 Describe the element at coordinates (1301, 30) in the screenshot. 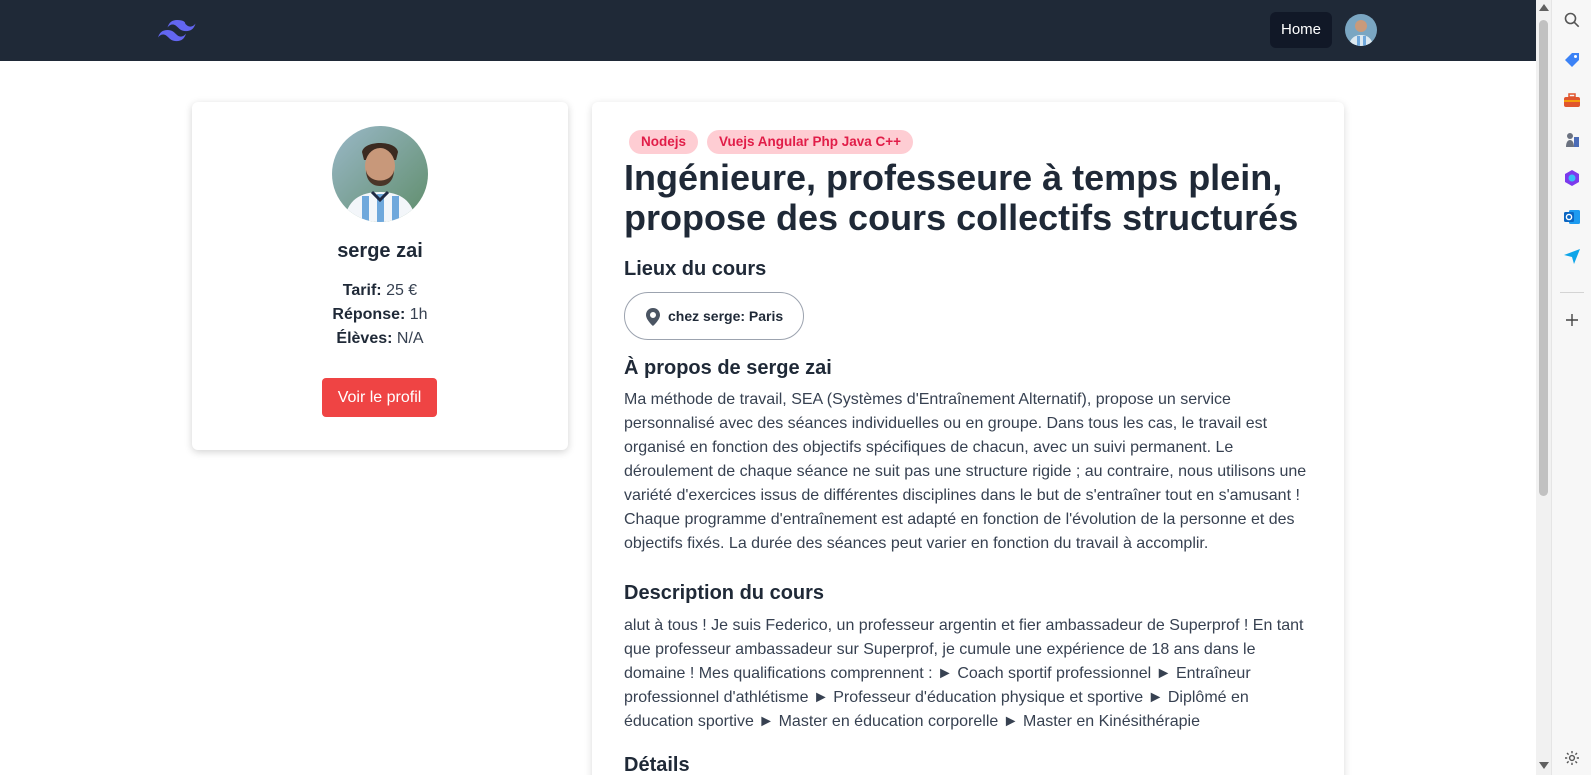

I see `home-button: Home` at that location.